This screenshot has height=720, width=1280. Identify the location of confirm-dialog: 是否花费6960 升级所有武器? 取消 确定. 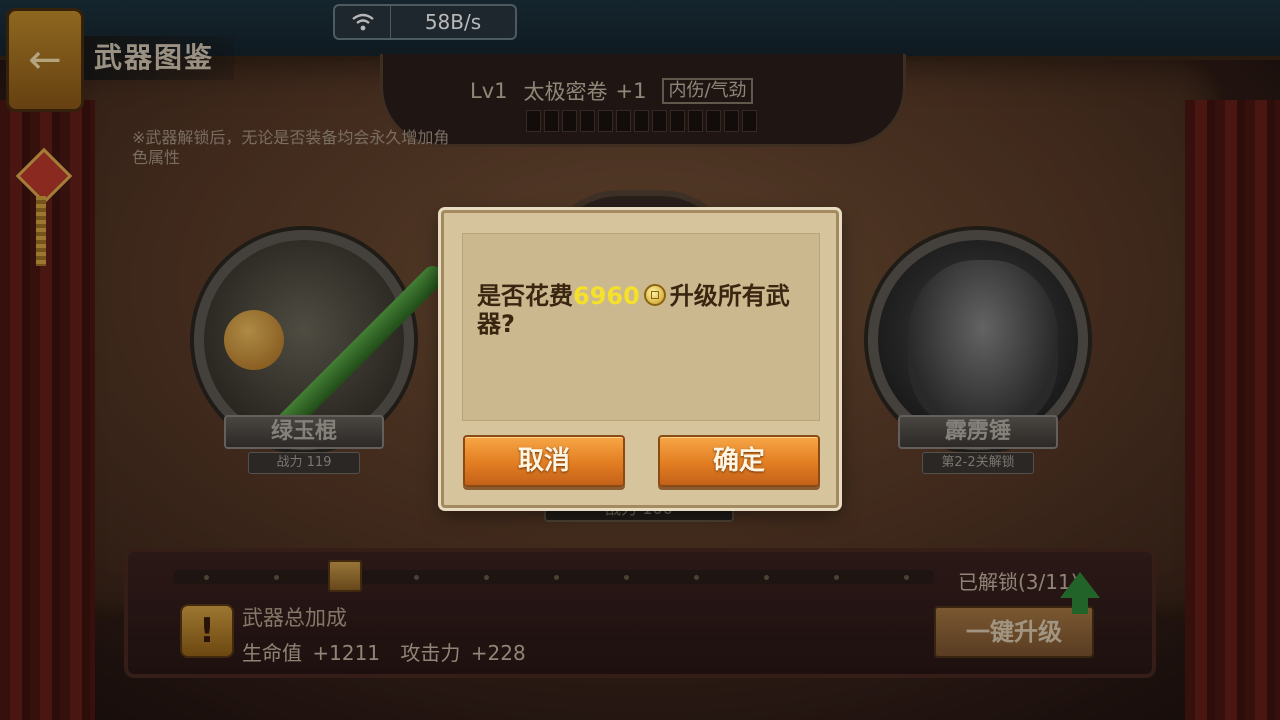
(640, 359).